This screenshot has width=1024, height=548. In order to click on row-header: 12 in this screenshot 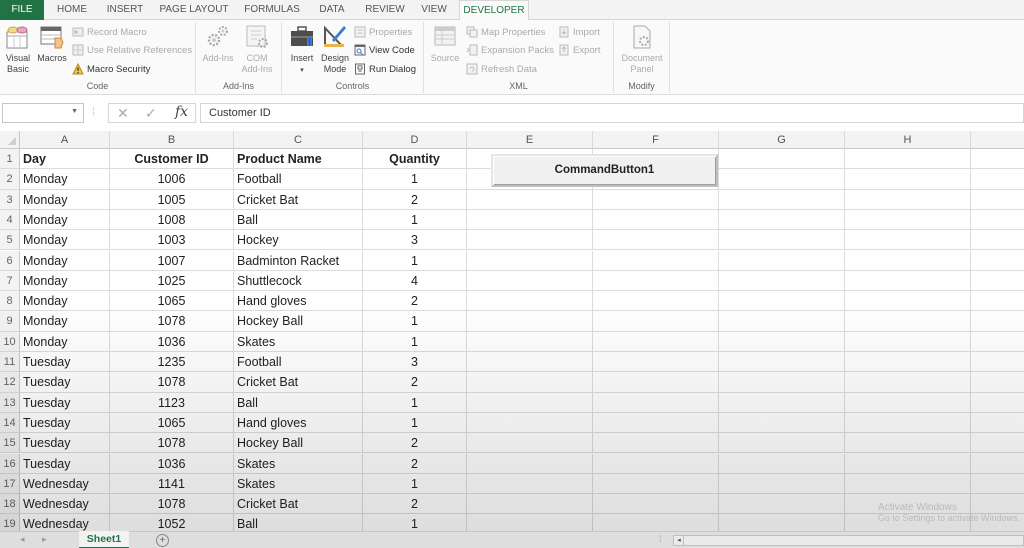, I will do `click(10, 382)`.